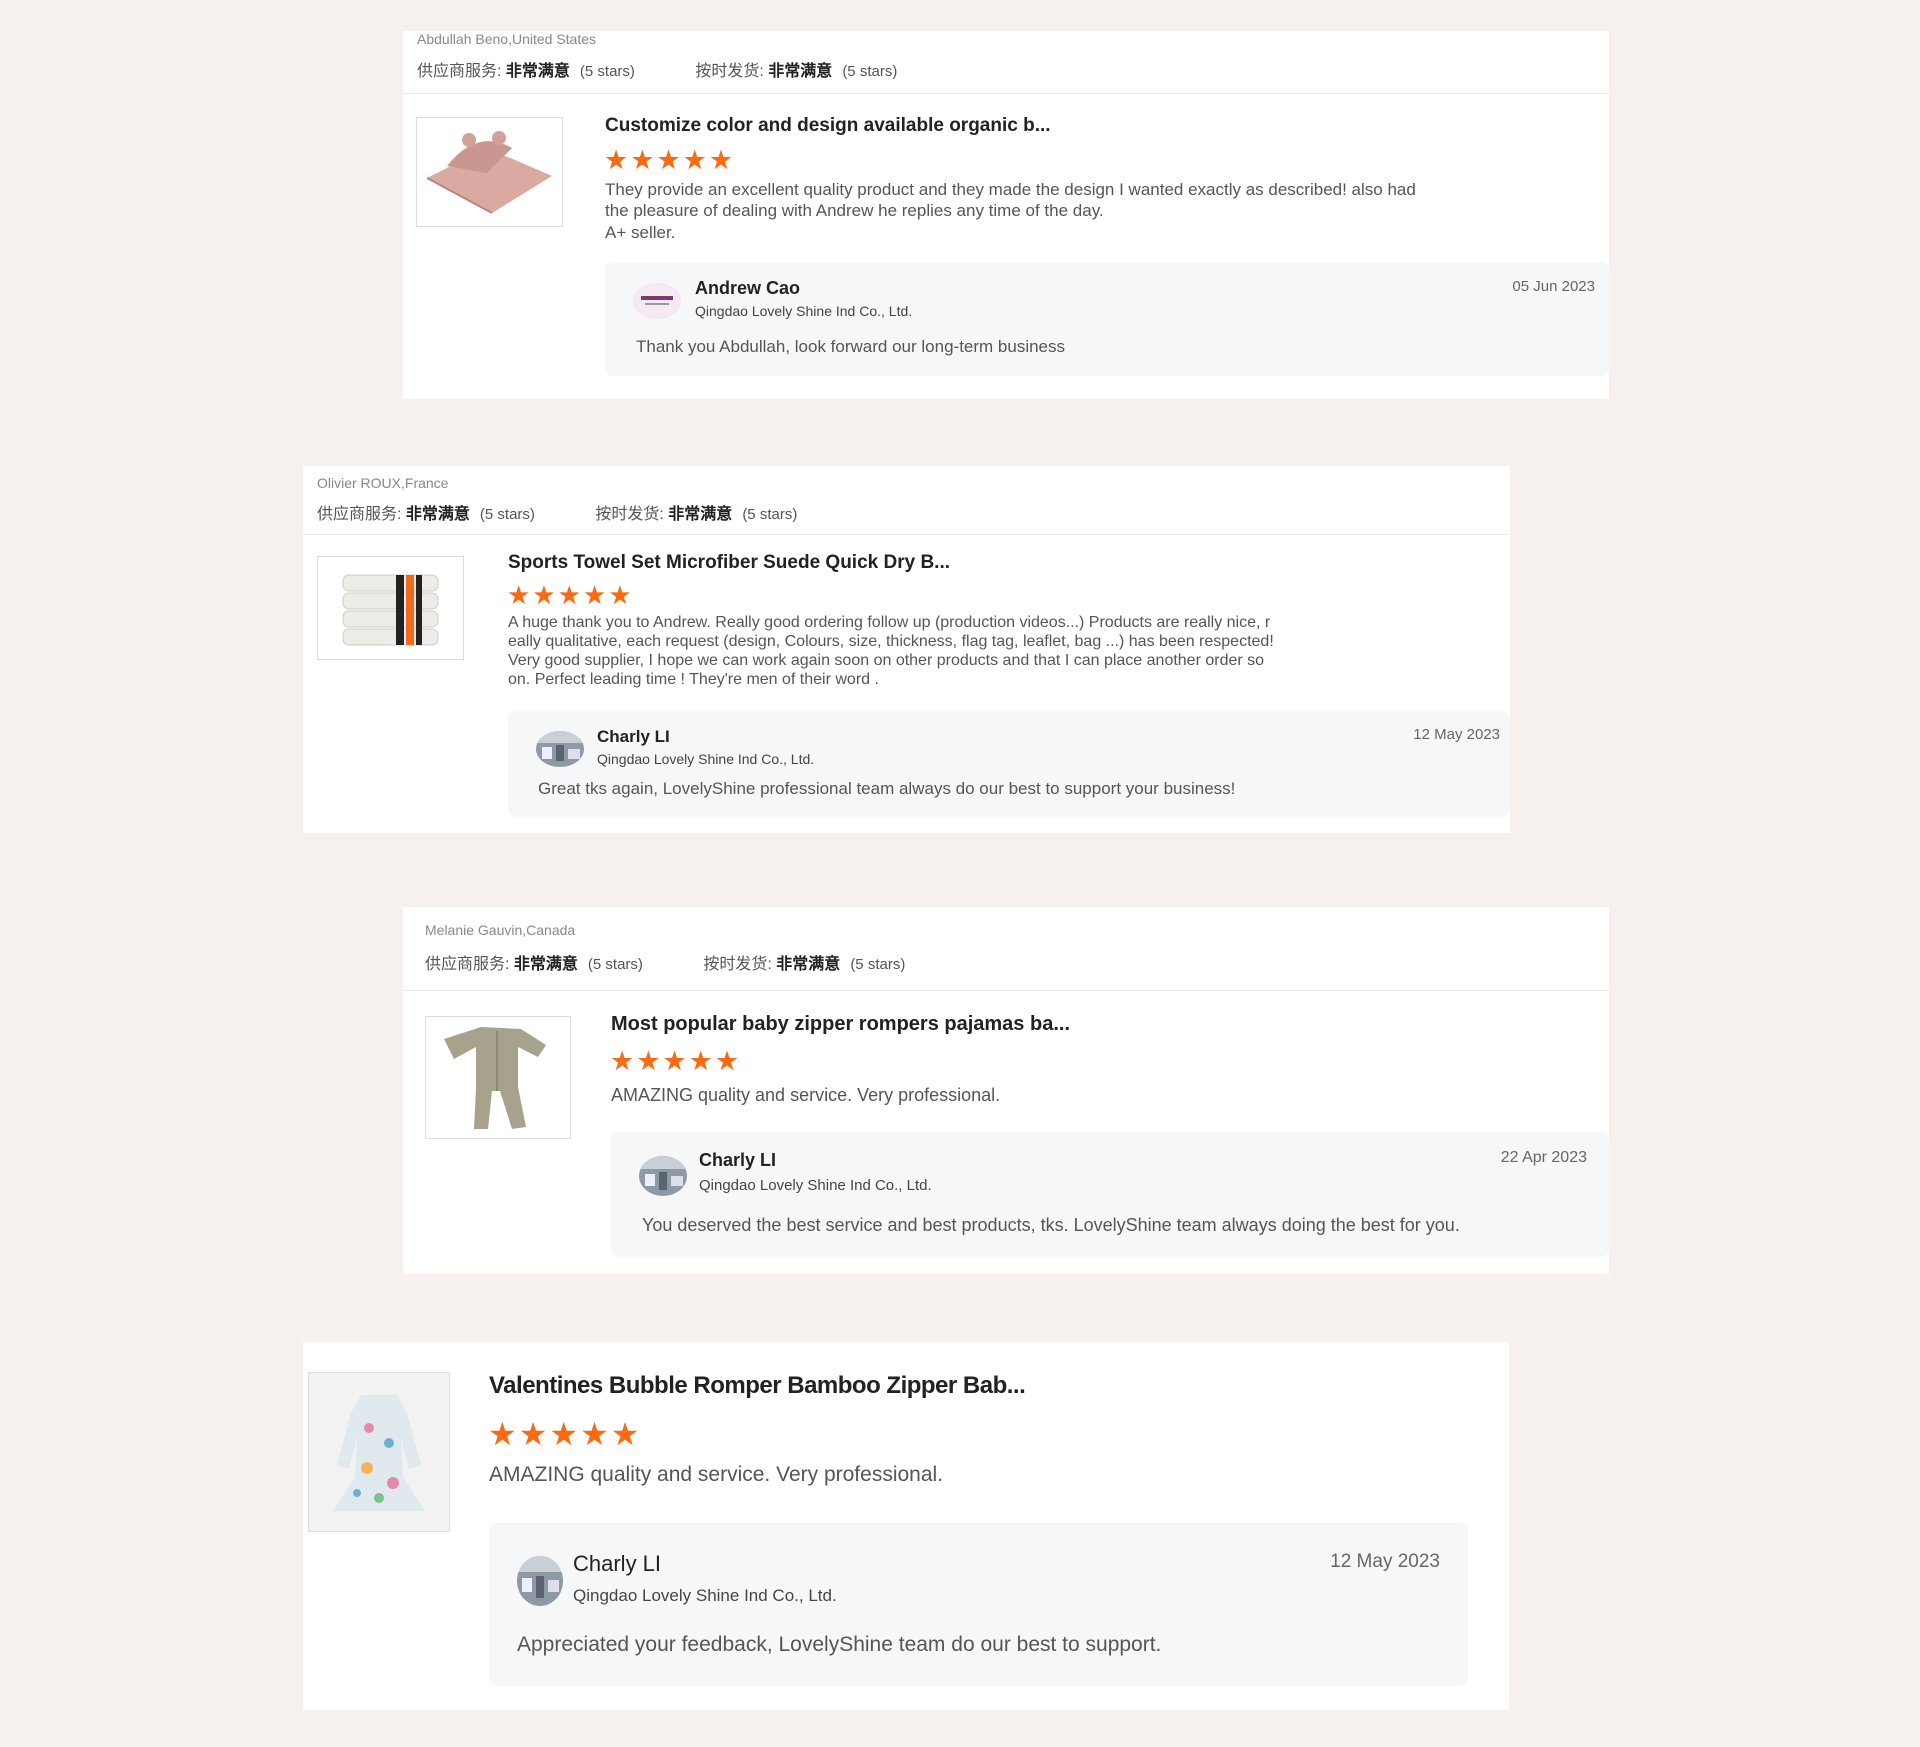 The width and height of the screenshot is (1920, 1747). What do you see at coordinates (379, 1452) in the screenshot?
I see `floral-dress-icon` at bounding box center [379, 1452].